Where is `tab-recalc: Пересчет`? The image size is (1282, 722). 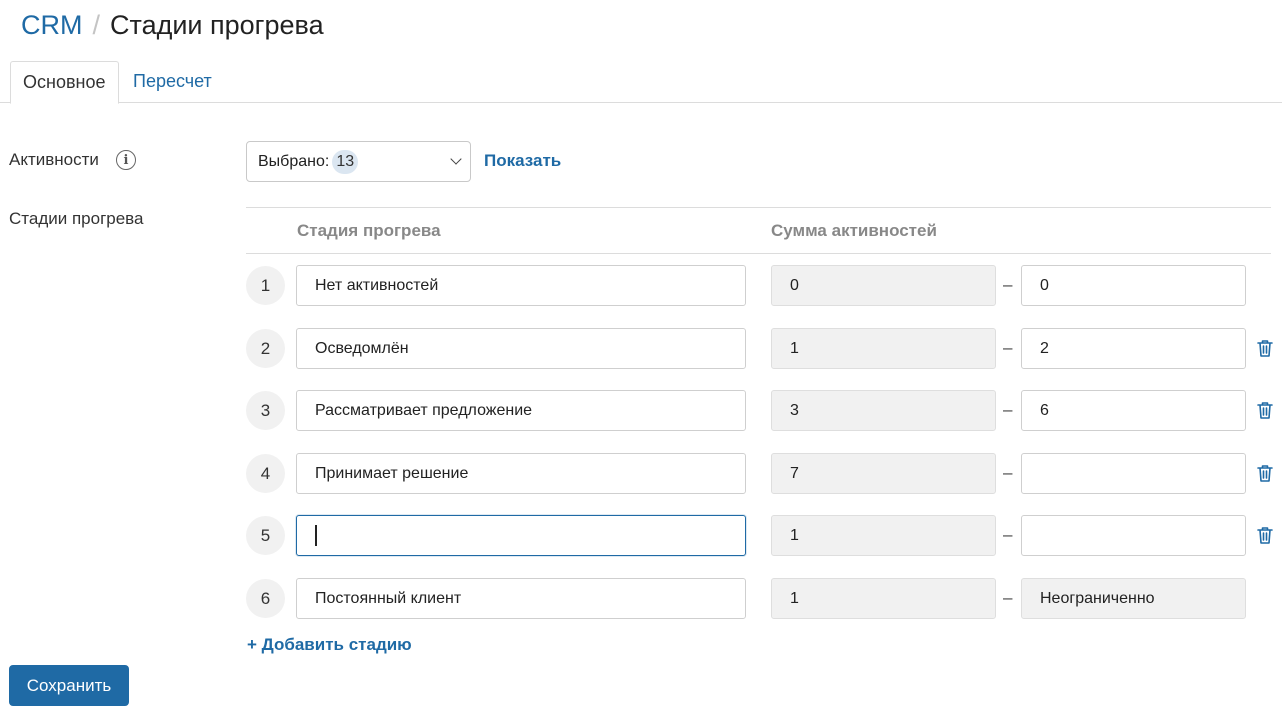 tab-recalc: Пересчет is located at coordinates (172, 82).